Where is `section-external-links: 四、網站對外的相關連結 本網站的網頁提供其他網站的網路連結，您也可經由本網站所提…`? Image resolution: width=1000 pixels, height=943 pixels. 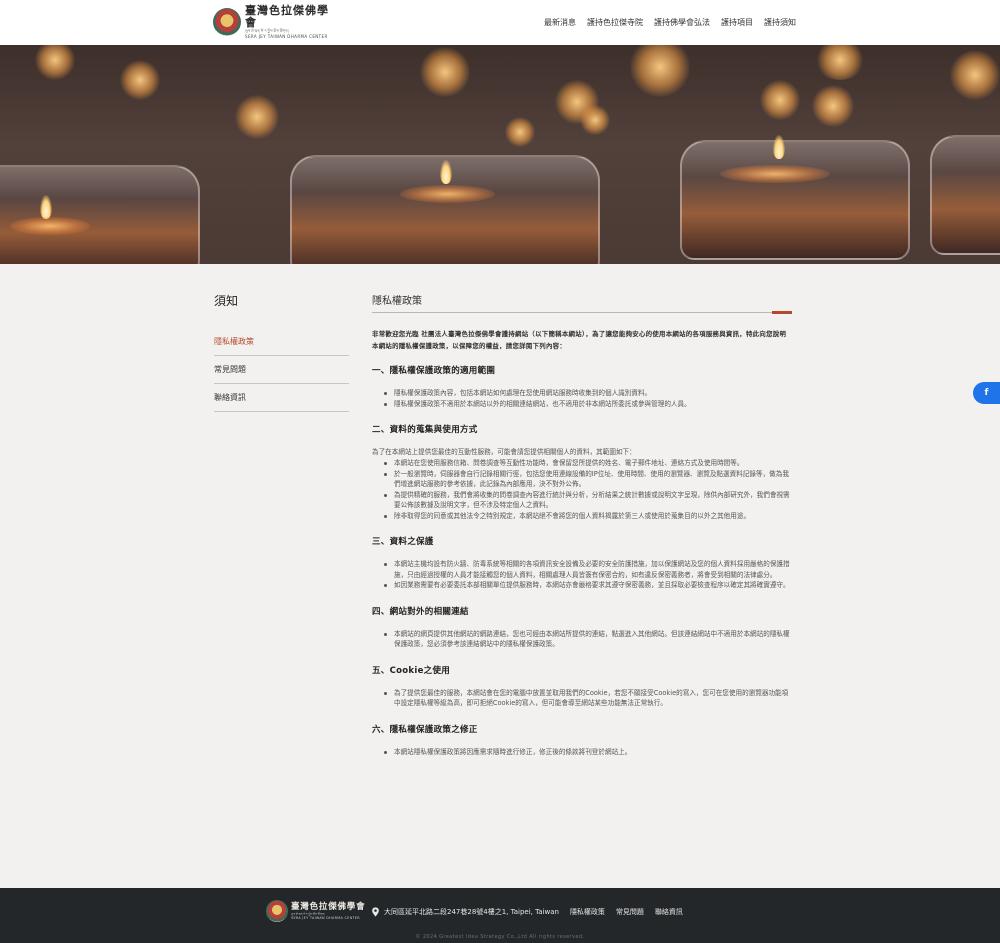
section-external-links: 四、網站對外的相關連結 本網站的網頁提供其他網站的網路連結，您也可經由本網站所提… is located at coordinates (582, 627).